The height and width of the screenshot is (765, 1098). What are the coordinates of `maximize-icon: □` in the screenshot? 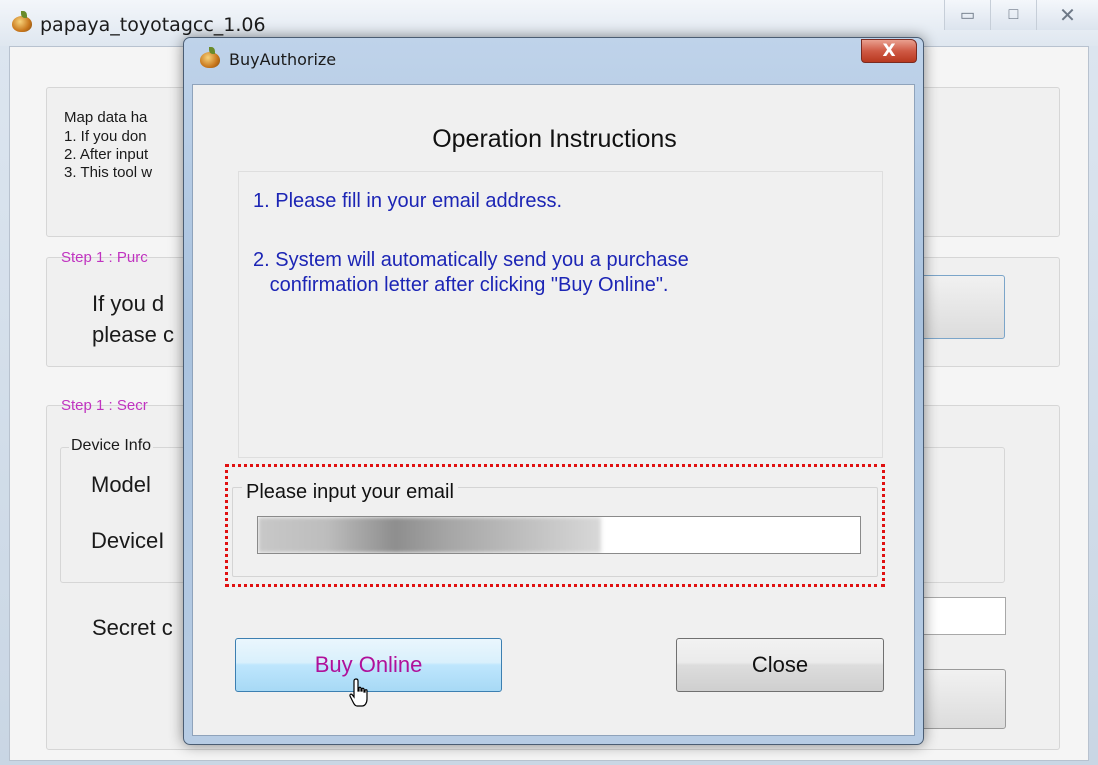 It's located at (1013, 14).